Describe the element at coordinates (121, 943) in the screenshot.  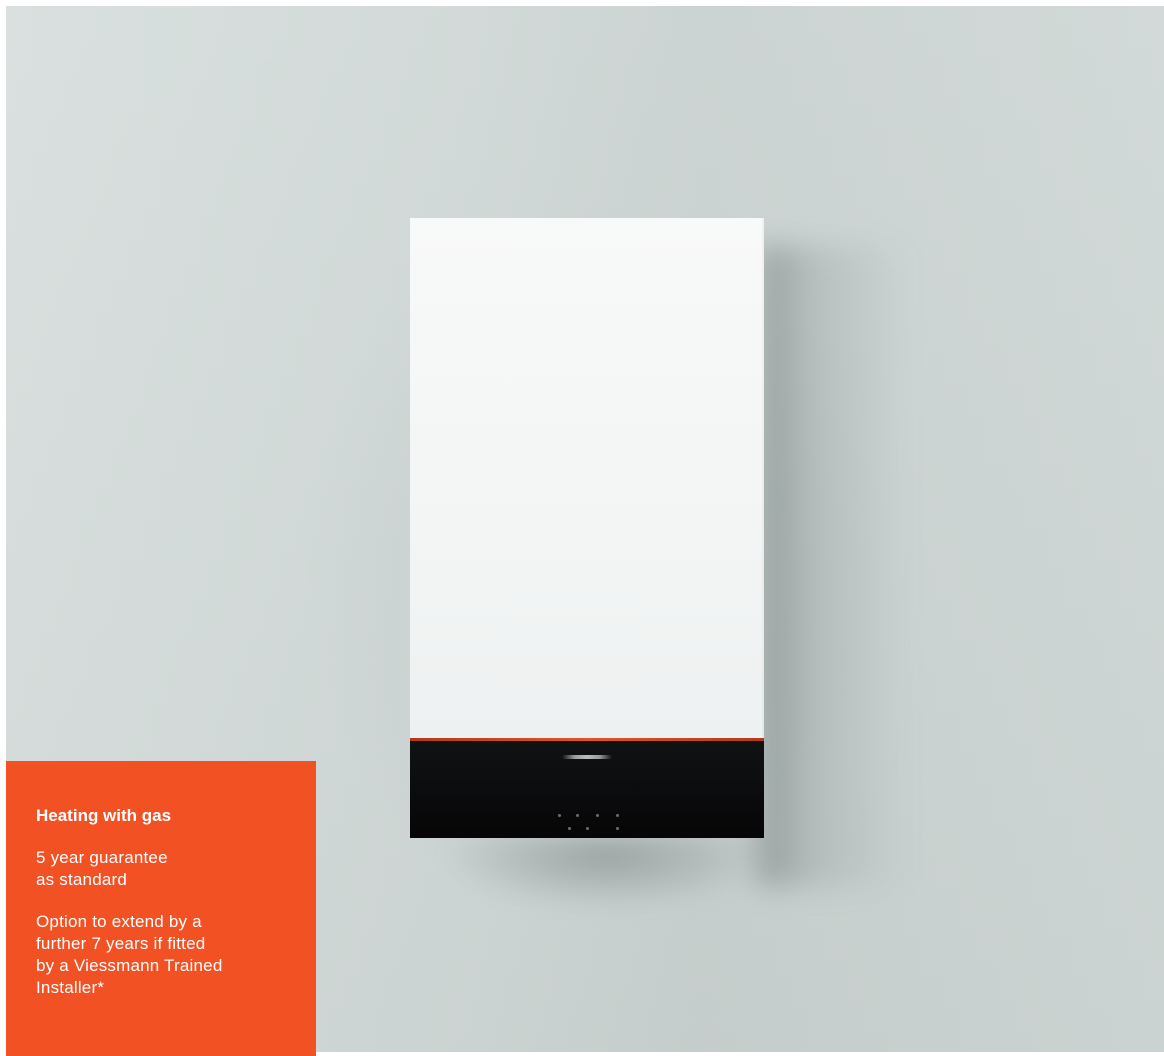
I see `option-line: further 7 years if fitted` at that location.